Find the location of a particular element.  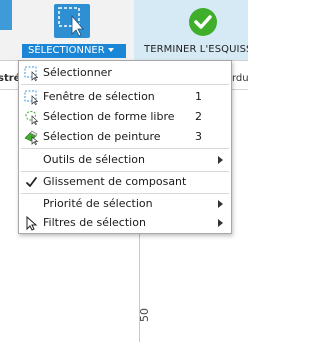

menu-item-label: Outils de sélection is located at coordinates (94, 159).